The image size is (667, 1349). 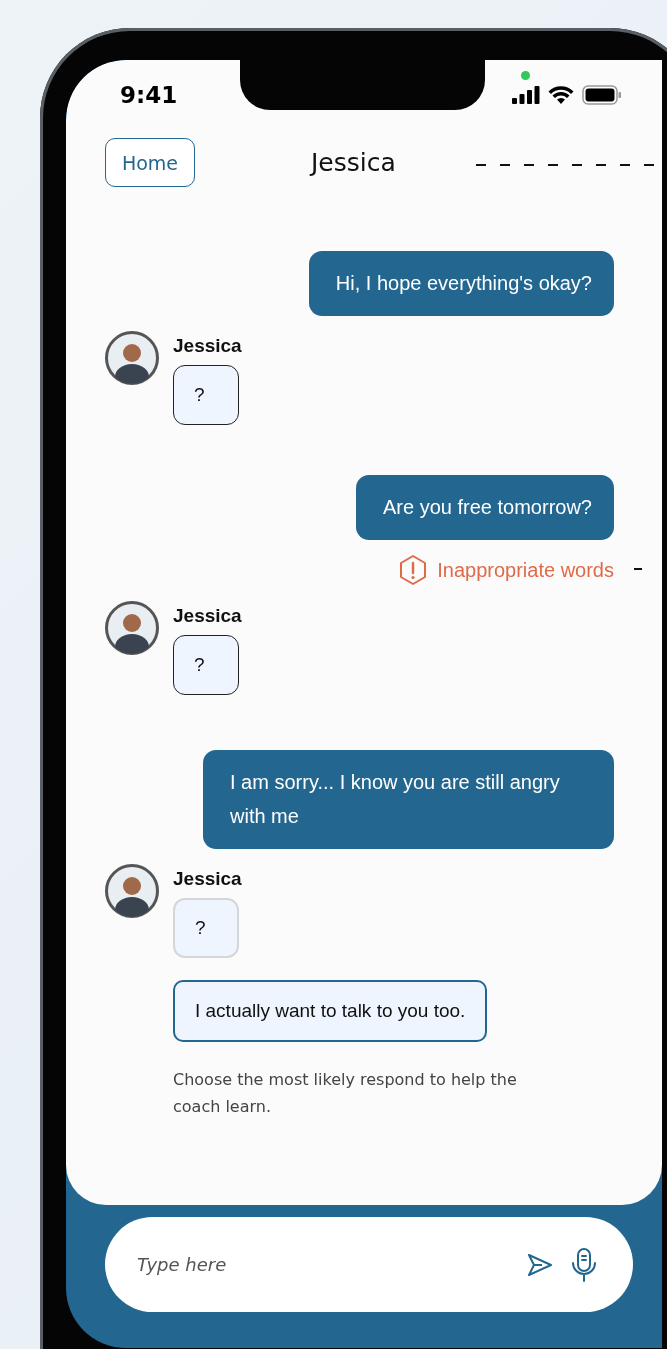 What do you see at coordinates (584, 1264) in the screenshot?
I see `microphone-icon` at bounding box center [584, 1264].